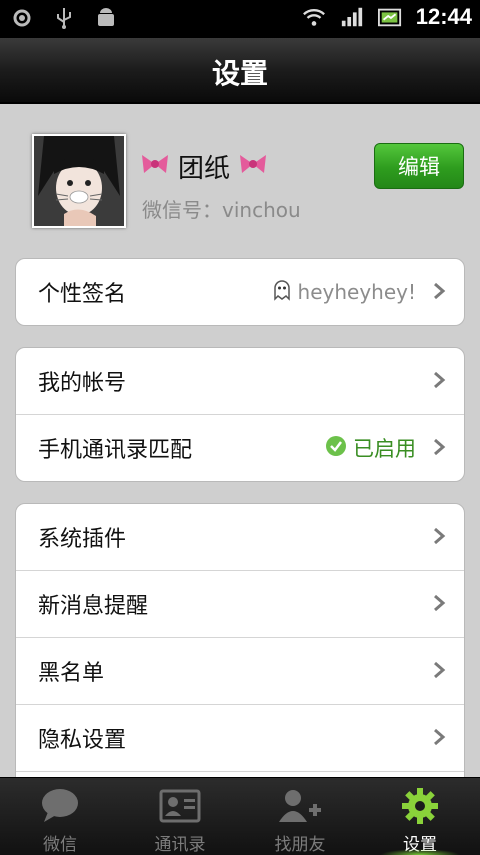 This screenshot has height=855, width=480. Describe the element at coordinates (240, 19) in the screenshot. I see `status-bar: 12:44` at that location.